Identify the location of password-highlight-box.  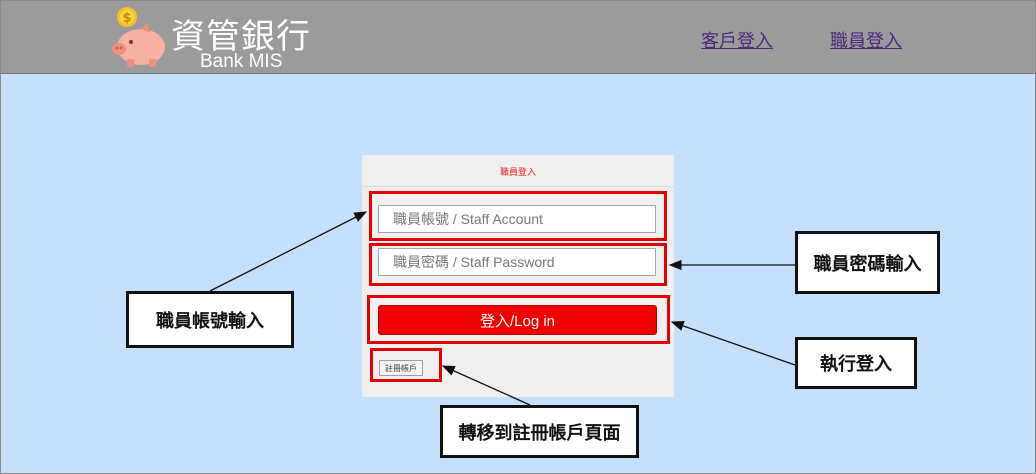
(518, 264).